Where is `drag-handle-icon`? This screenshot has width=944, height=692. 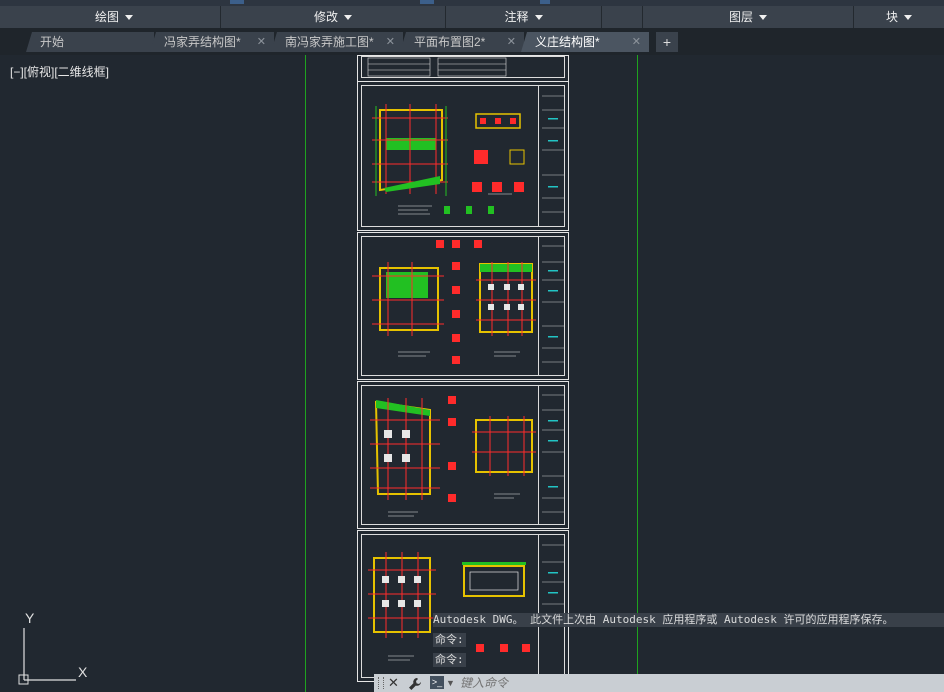 drag-handle-icon is located at coordinates (381, 683).